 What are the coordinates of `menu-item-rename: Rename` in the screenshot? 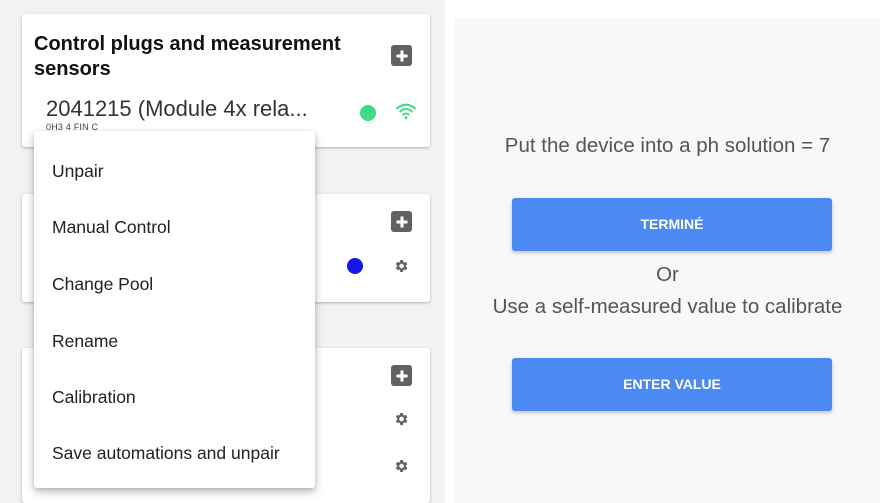 It's located at (85, 341).